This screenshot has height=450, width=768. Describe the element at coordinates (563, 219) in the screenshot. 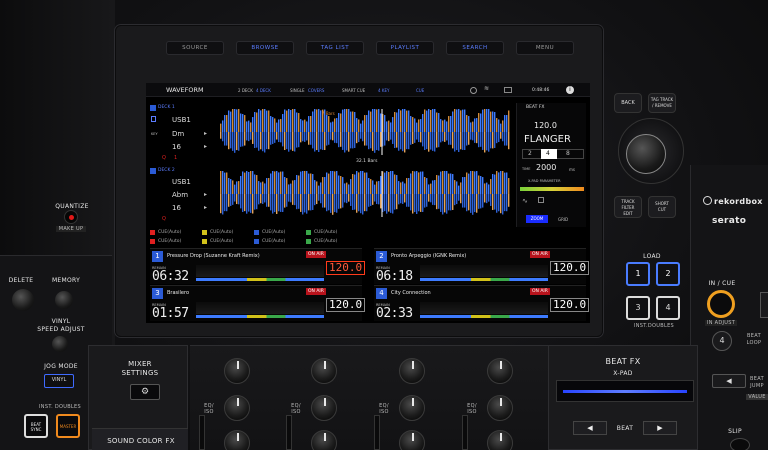

I see `grid-button: GRID` at that location.